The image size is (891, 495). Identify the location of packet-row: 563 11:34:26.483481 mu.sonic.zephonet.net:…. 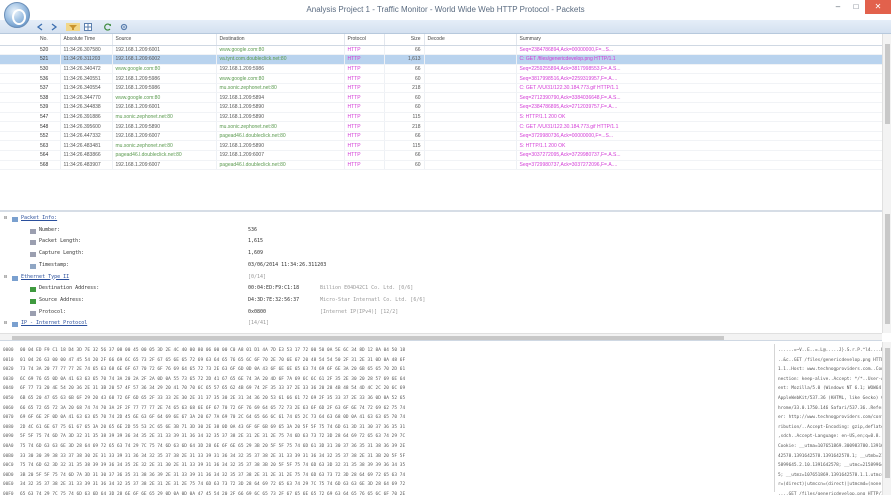
(441, 146).